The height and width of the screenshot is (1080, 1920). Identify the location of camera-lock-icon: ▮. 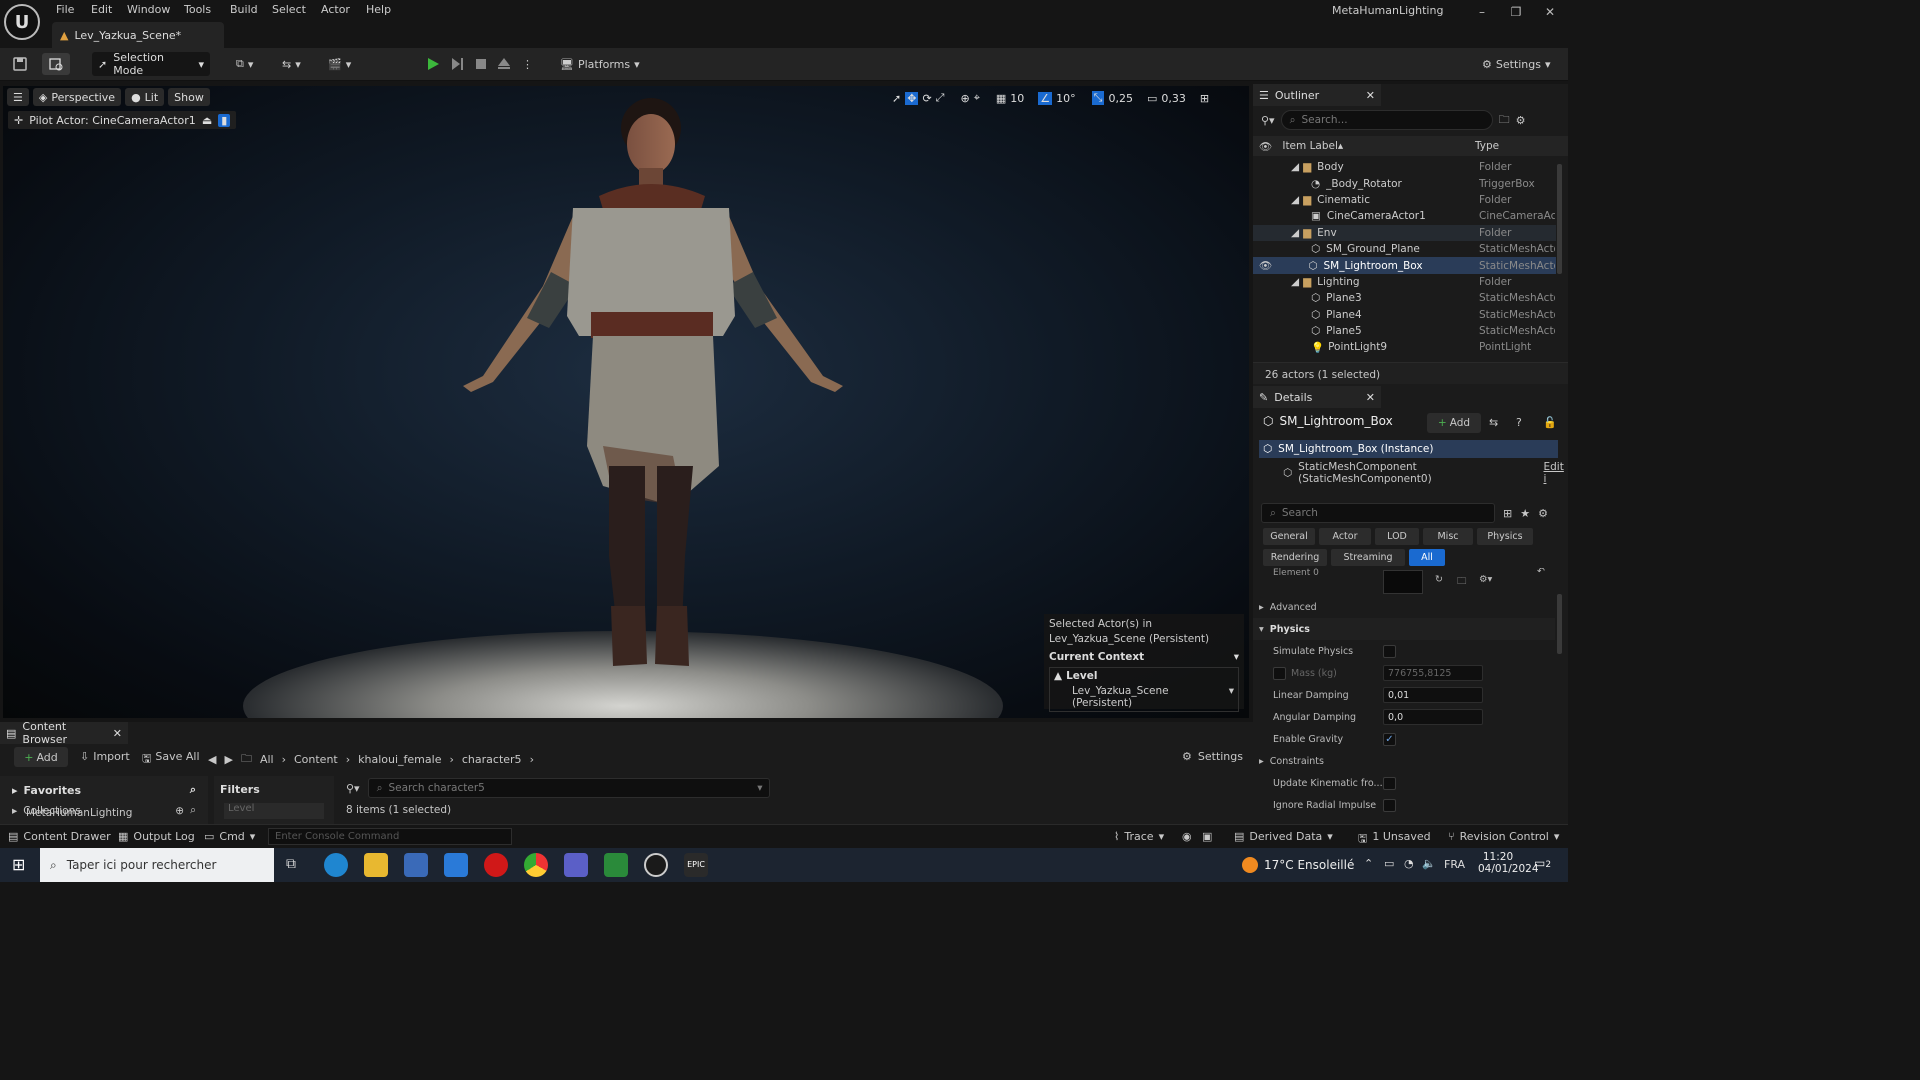
(224, 120).